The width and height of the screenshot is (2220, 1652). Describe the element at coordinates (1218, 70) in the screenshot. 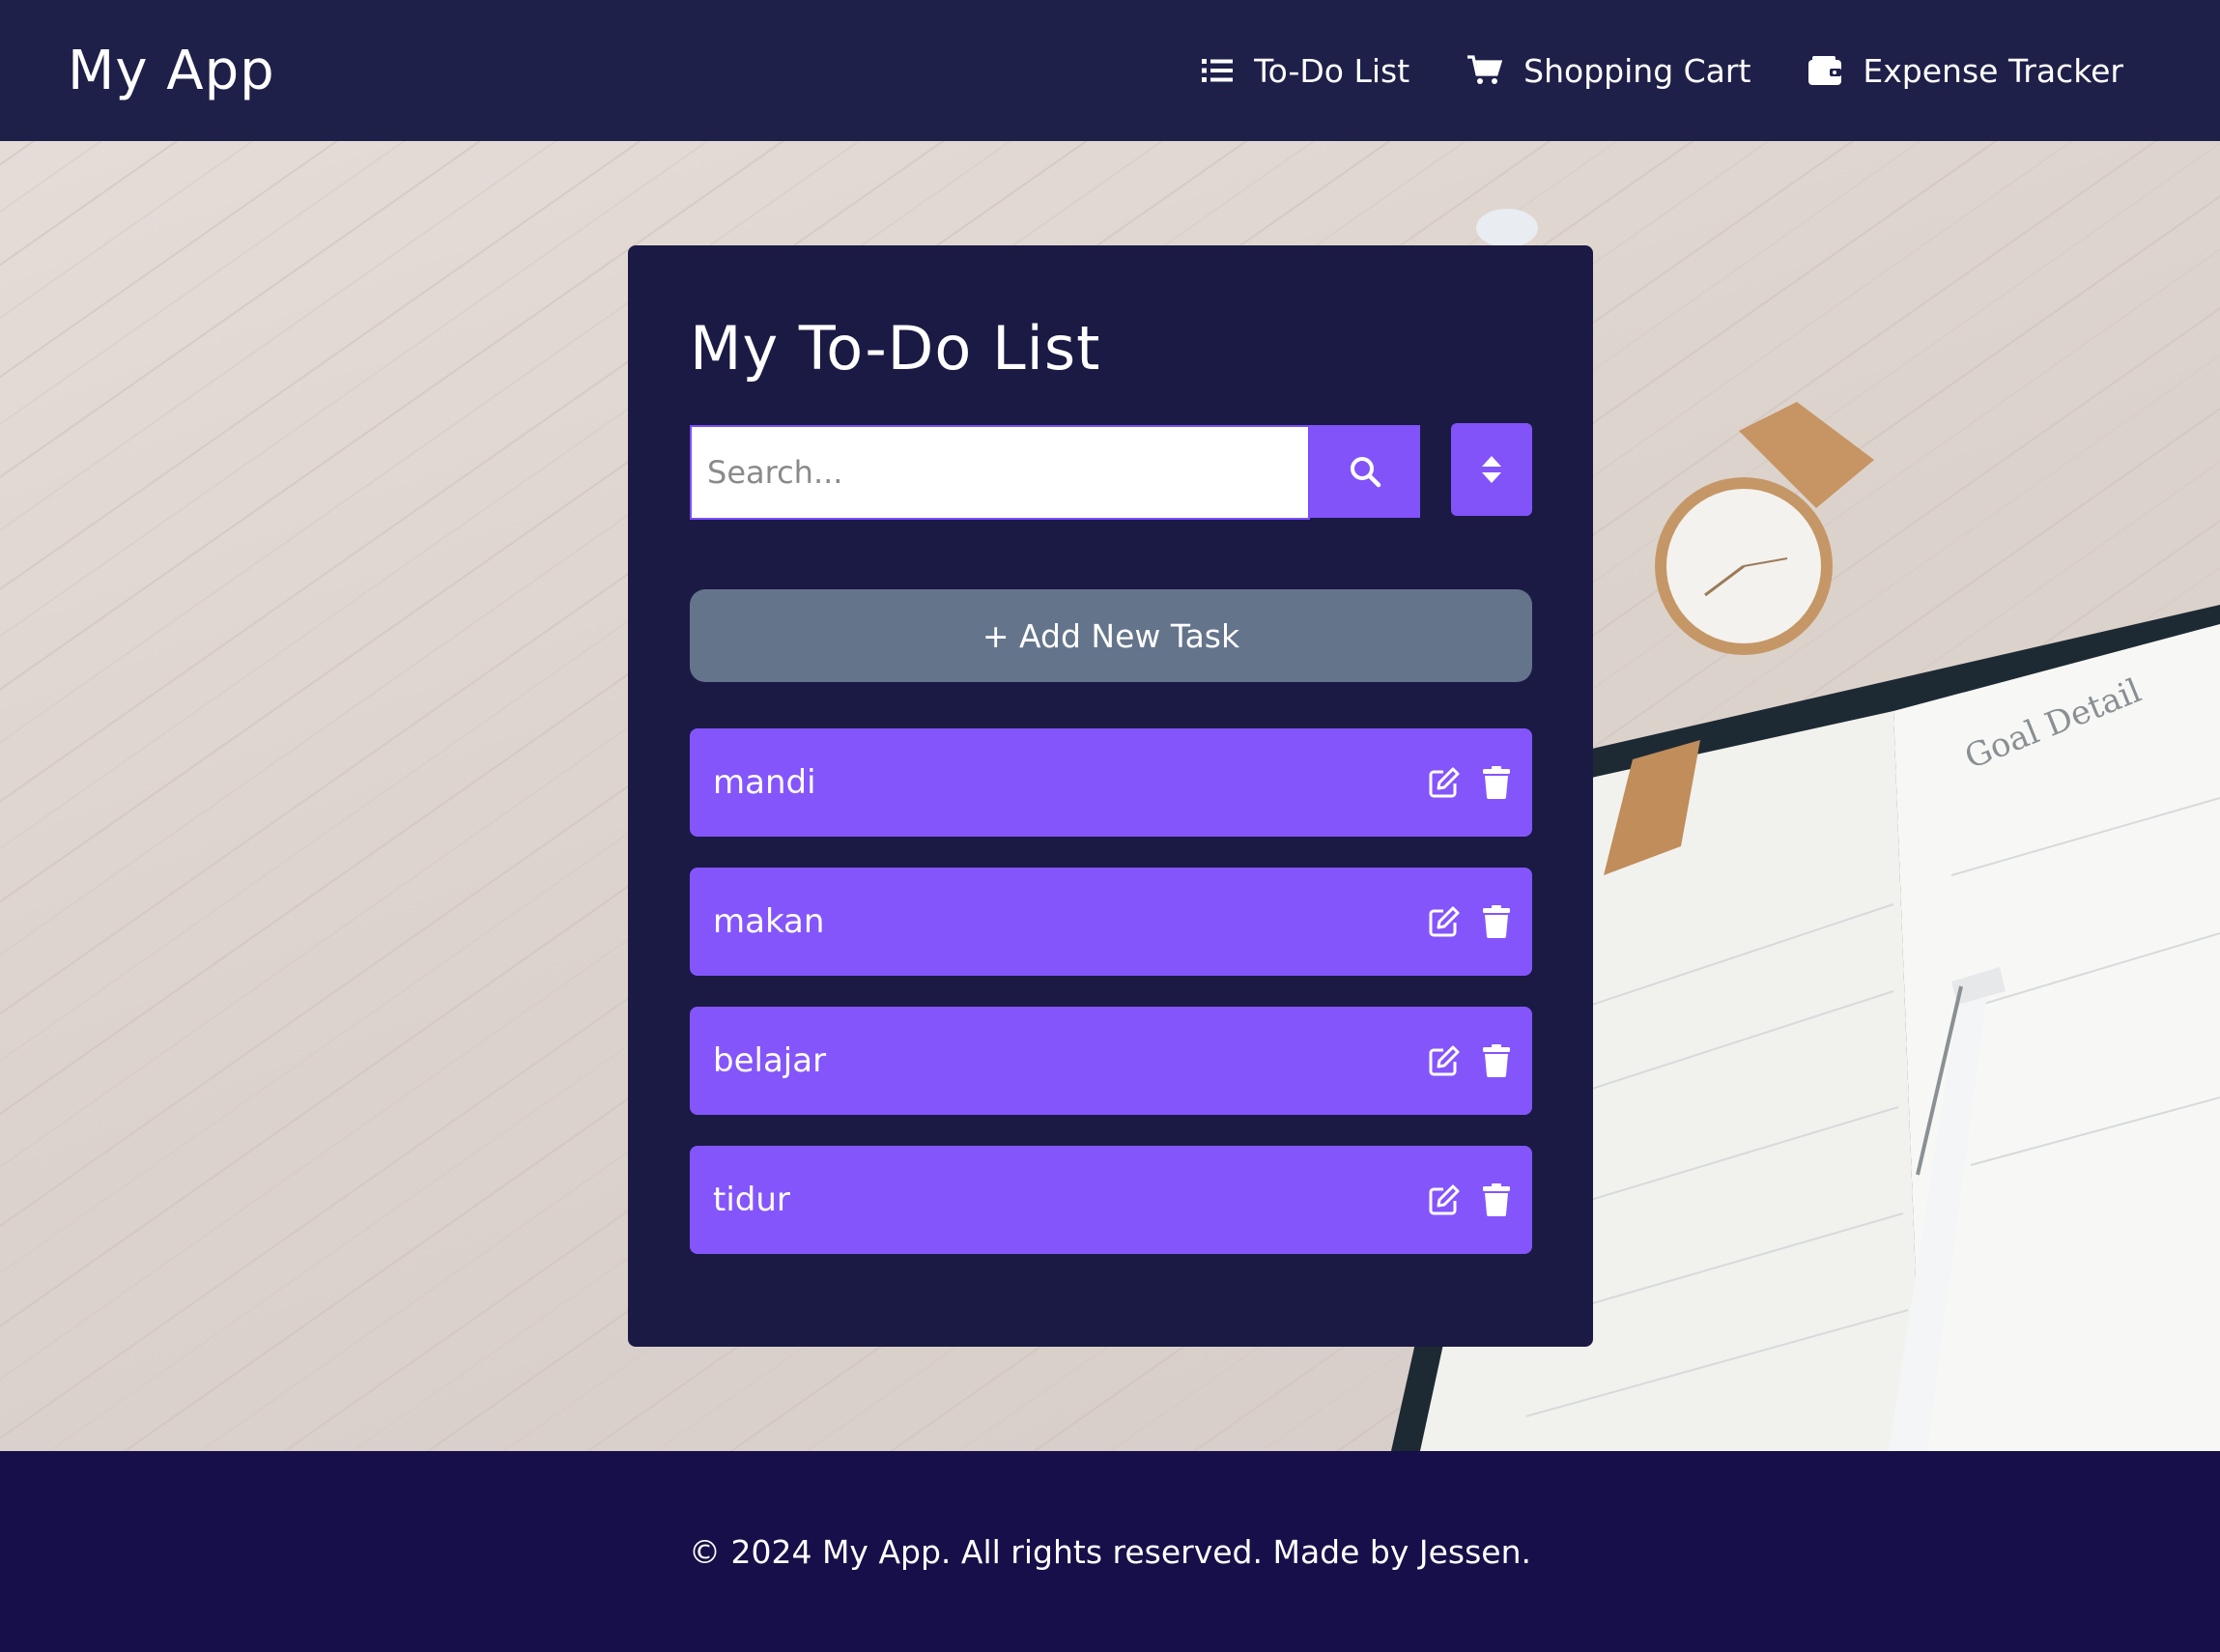

I see `list-icon` at that location.